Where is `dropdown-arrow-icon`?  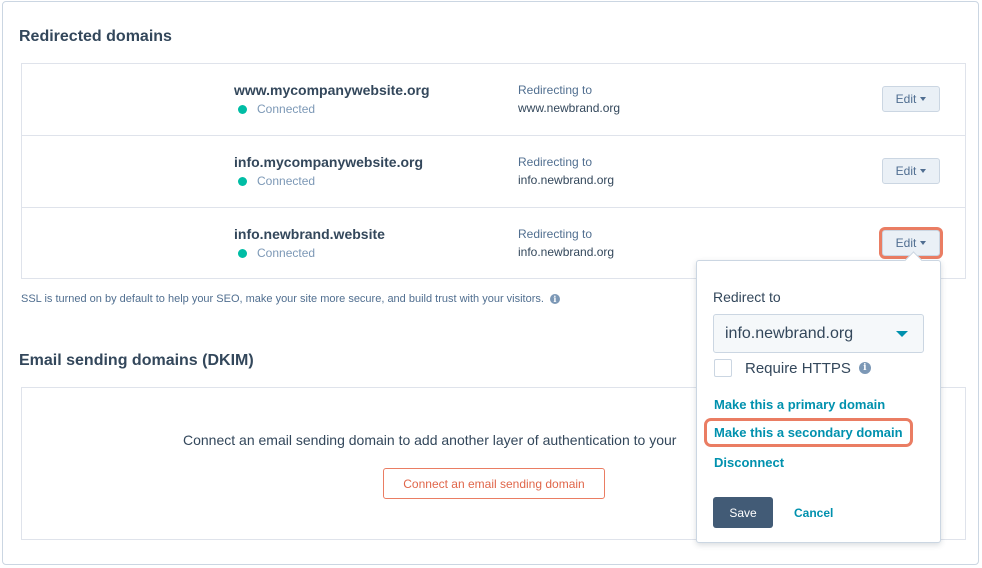 dropdown-arrow-icon is located at coordinates (902, 334).